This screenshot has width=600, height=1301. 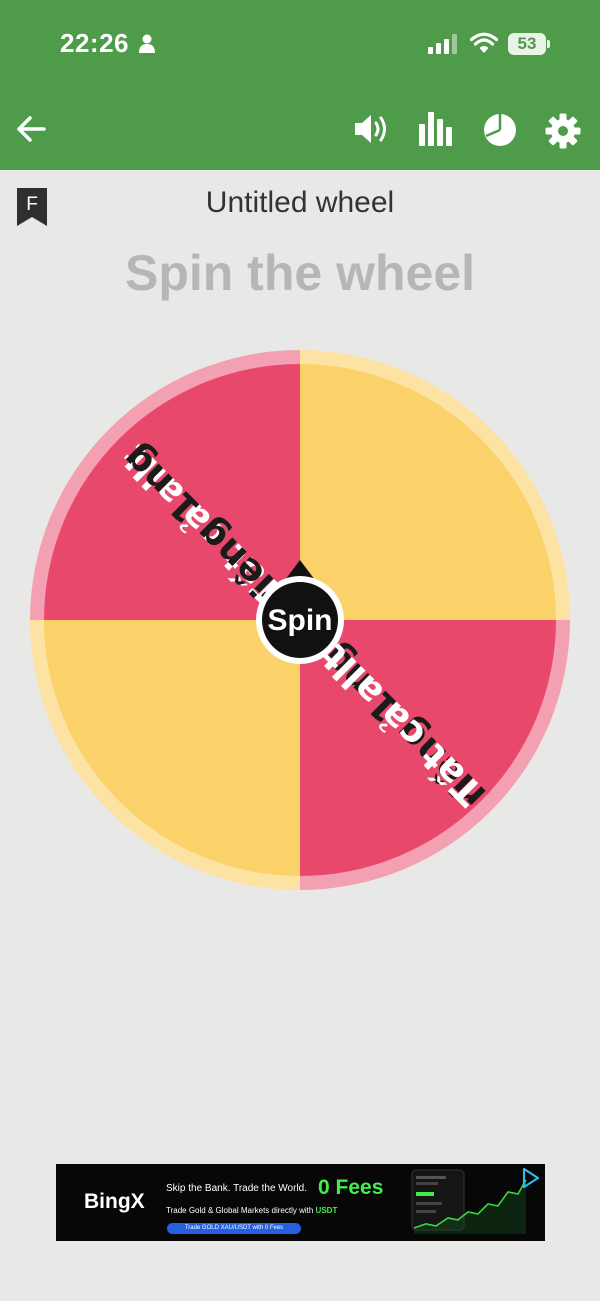 What do you see at coordinates (237, 1188) in the screenshot?
I see `ad-headline: Skip the Bank. Trade the World.` at bounding box center [237, 1188].